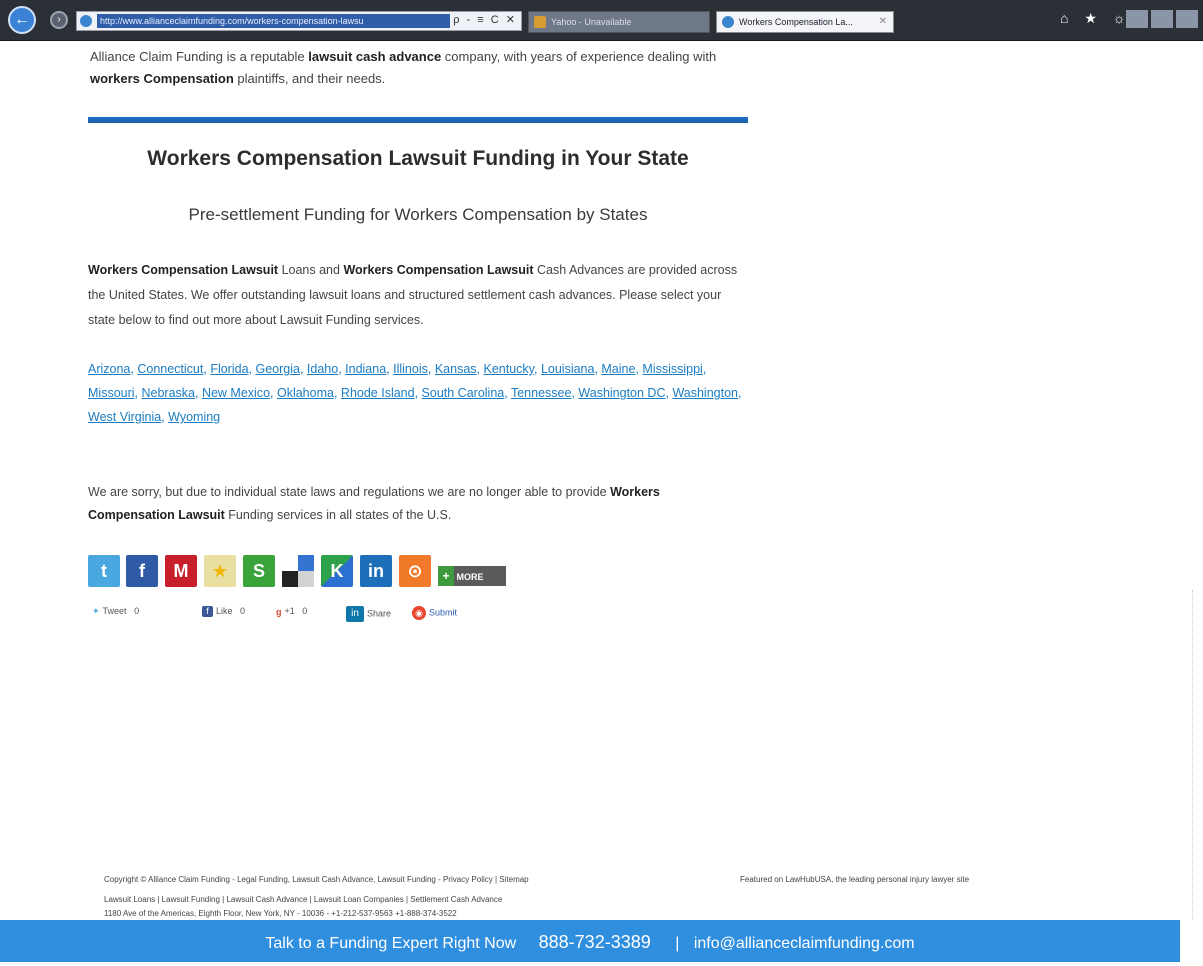 This screenshot has width=1203, height=966. What do you see at coordinates (705, 393) in the screenshot?
I see `state-link: Washington` at bounding box center [705, 393].